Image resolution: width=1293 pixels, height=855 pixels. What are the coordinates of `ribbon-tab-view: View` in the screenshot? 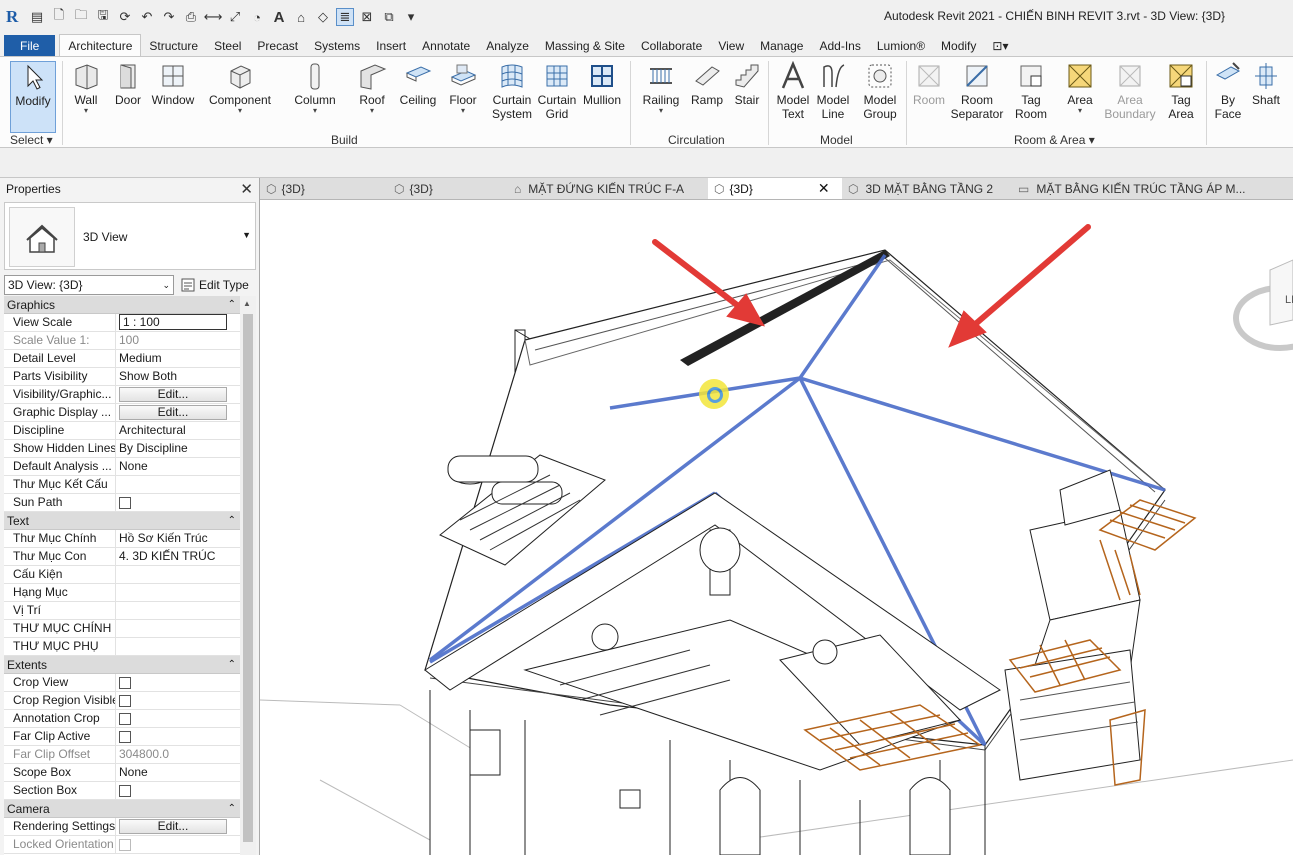 It's located at (731, 45).